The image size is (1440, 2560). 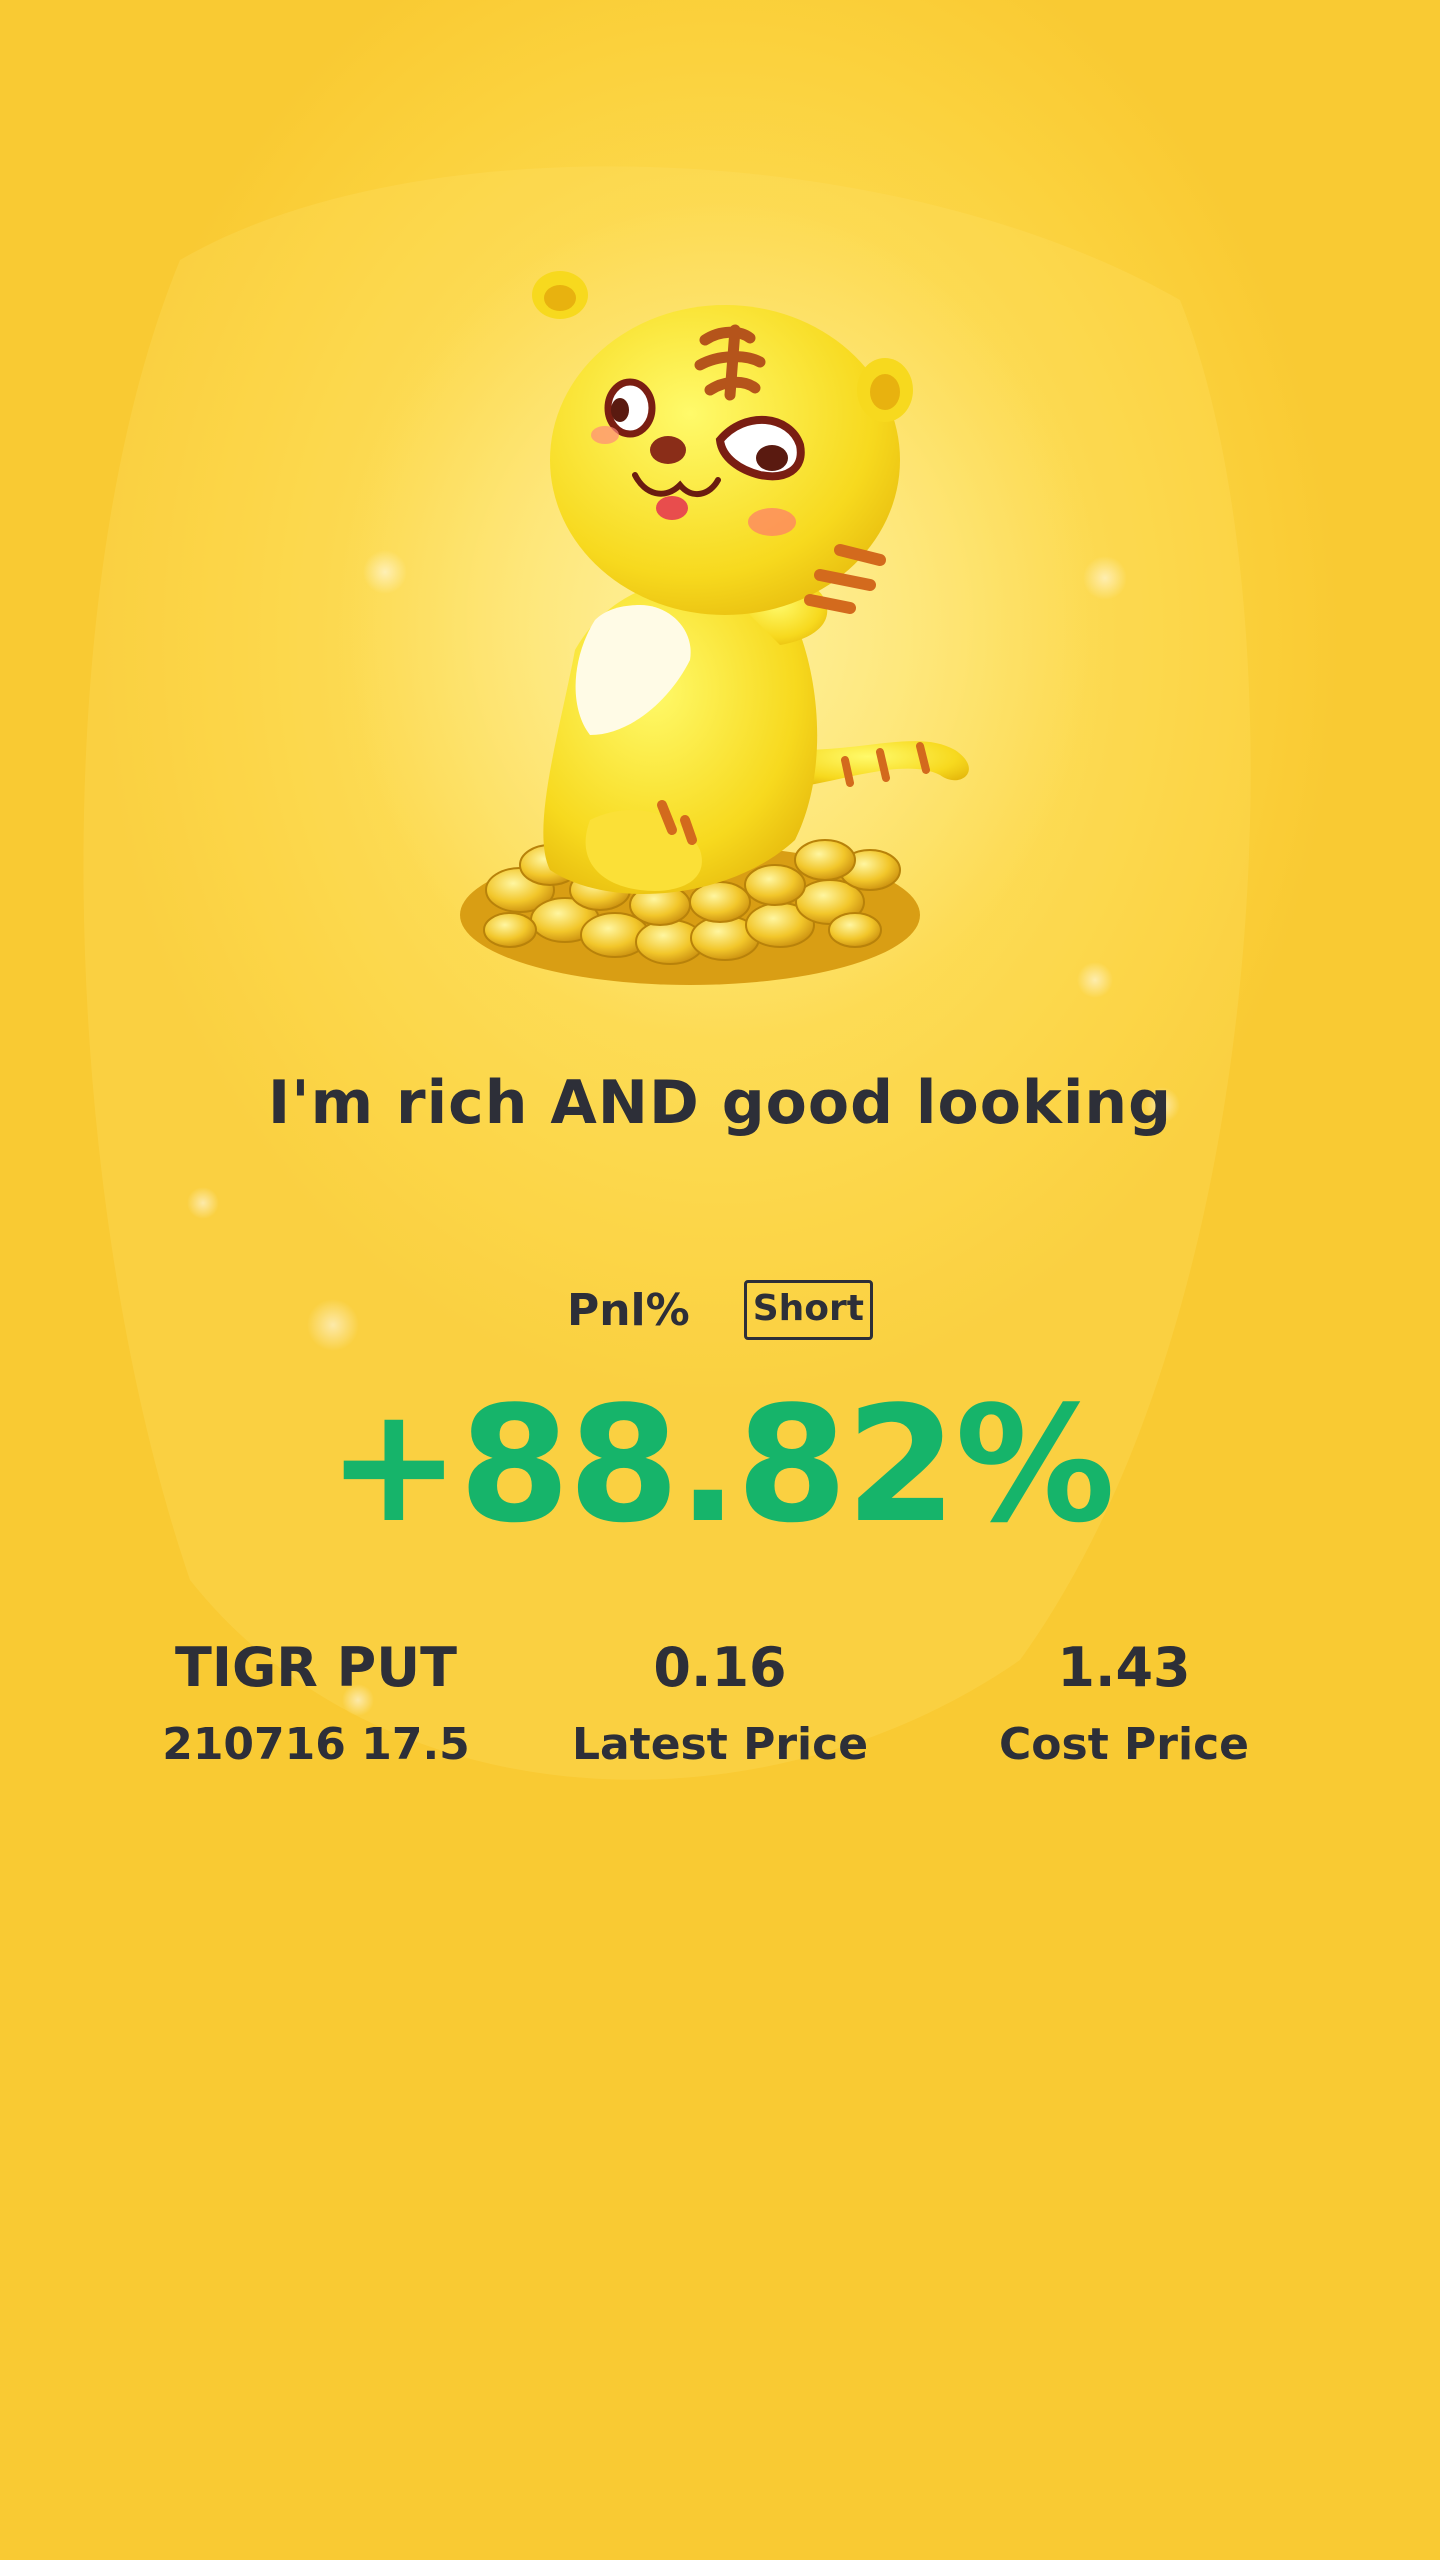 I want to click on tiger-mascot-on-coins-icon, so click(x=714, y=628).